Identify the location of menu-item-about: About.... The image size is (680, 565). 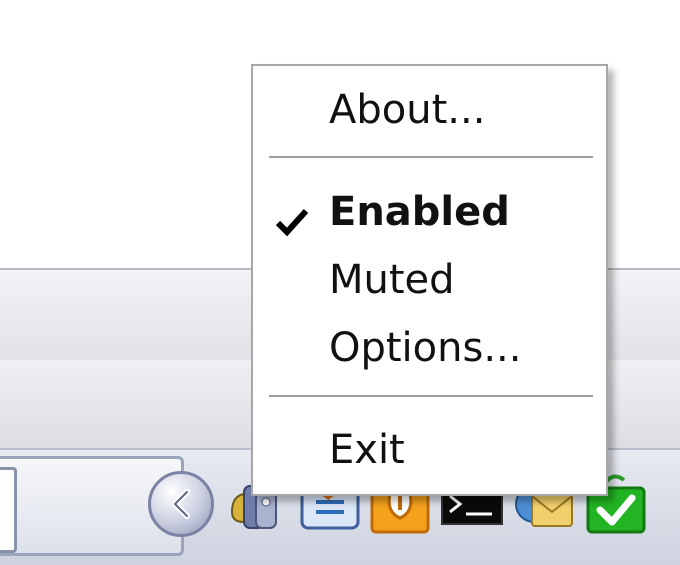
(429, 110).